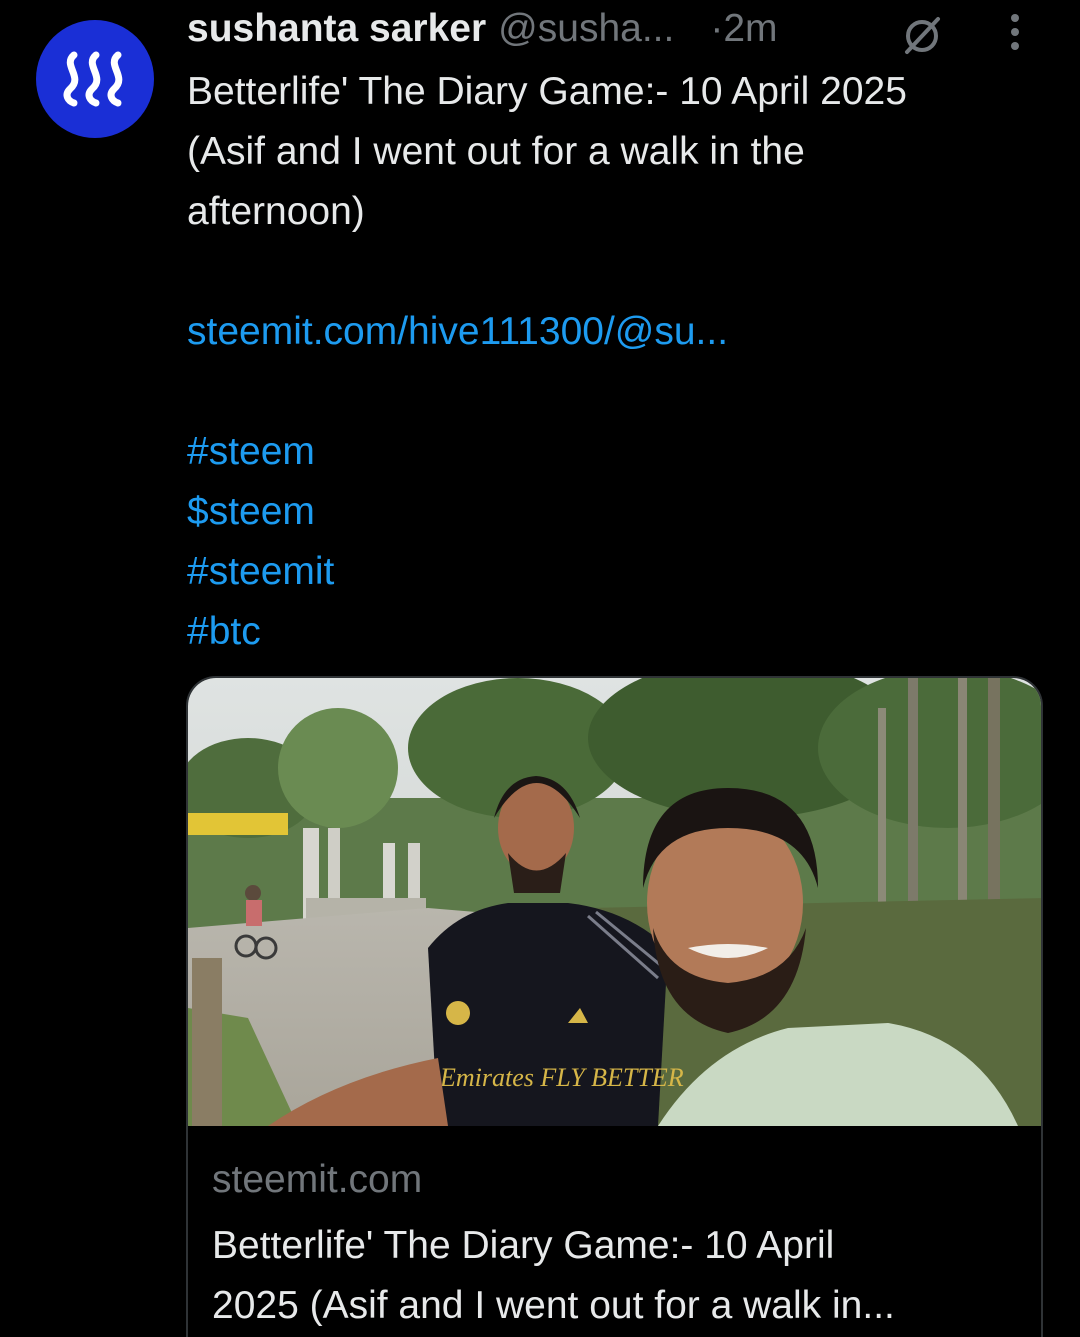 The height and width of the screenshot is (1337, 1080). What do you see at coordinates (622, 512) in the screenshot?
I see `cashtag-steem: $steem` at bounding box center [622, 512].